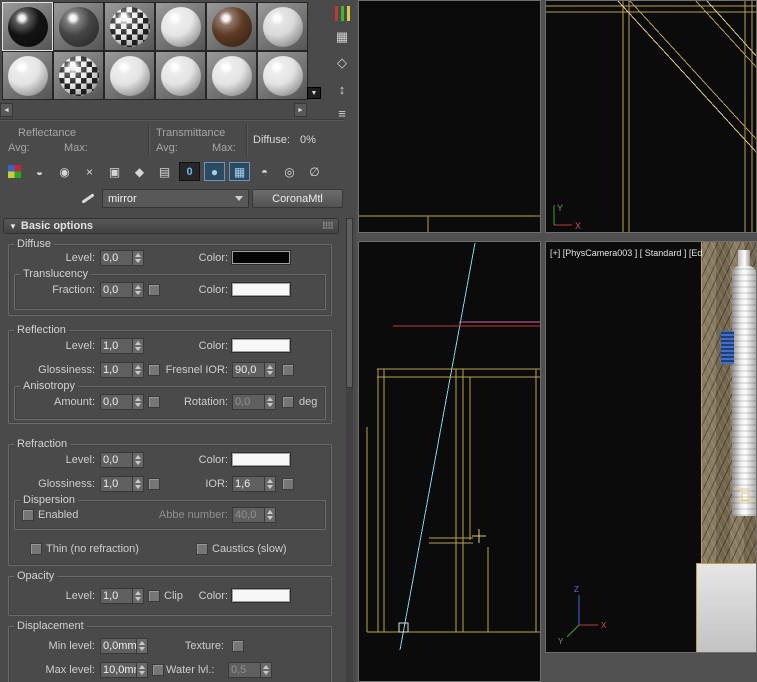 This screenshot has height=682, width=757. I want to click on put-material-to-scene-icon: ◒, so click(39, 171).